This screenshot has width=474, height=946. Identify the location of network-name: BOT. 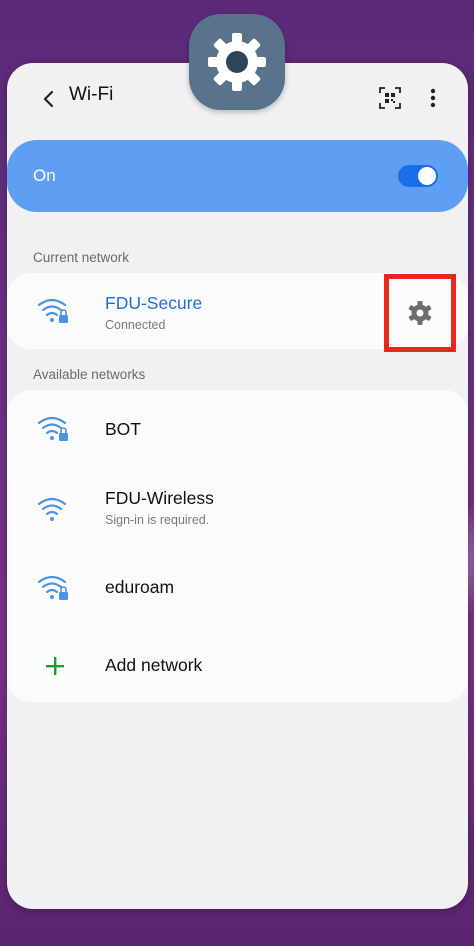
(123, 429).